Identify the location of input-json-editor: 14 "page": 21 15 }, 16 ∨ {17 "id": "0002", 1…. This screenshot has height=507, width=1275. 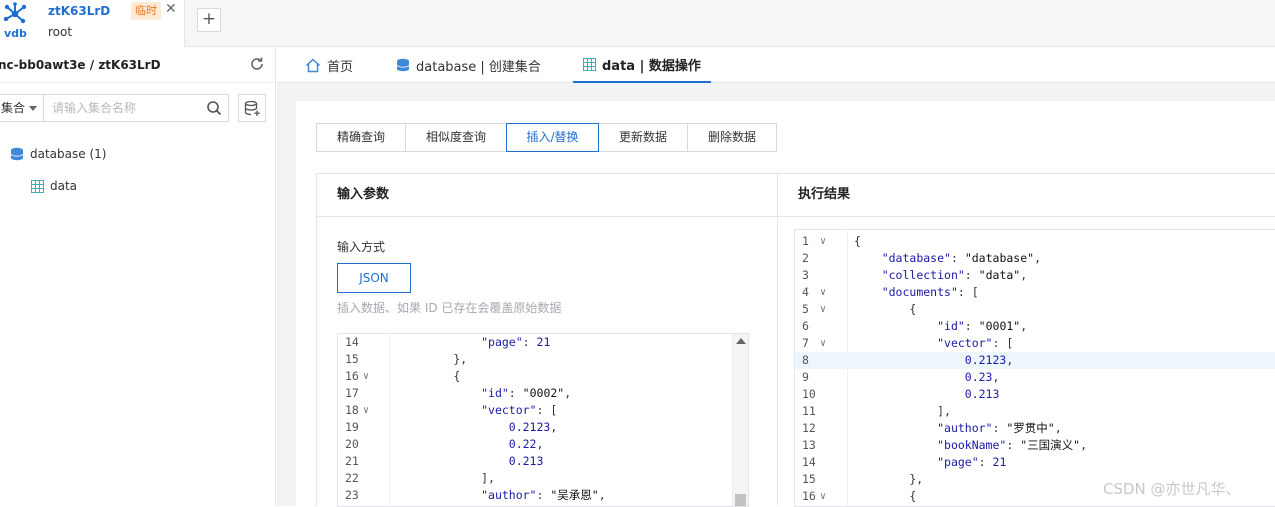
(543, 420).